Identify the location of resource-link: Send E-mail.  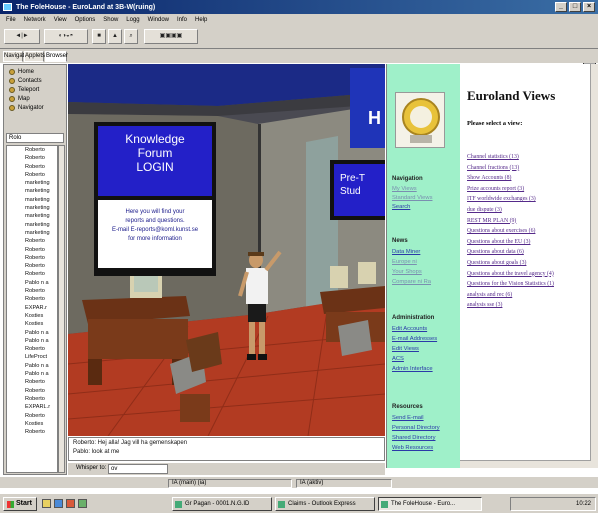
(408, 418).